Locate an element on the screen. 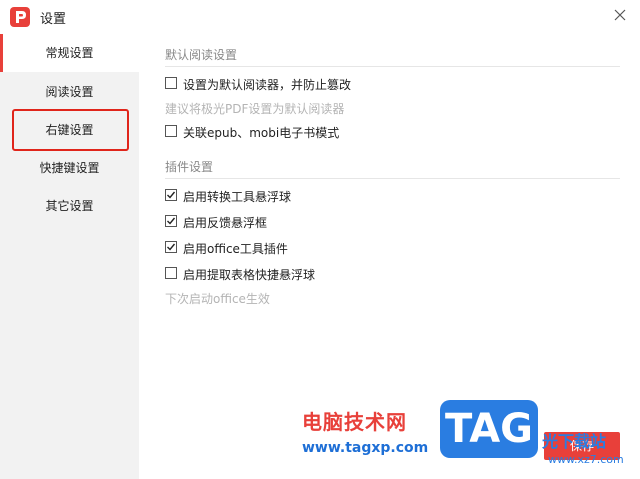  sidebar-item-label: 其它设置 is located at coordinates (69, 206).